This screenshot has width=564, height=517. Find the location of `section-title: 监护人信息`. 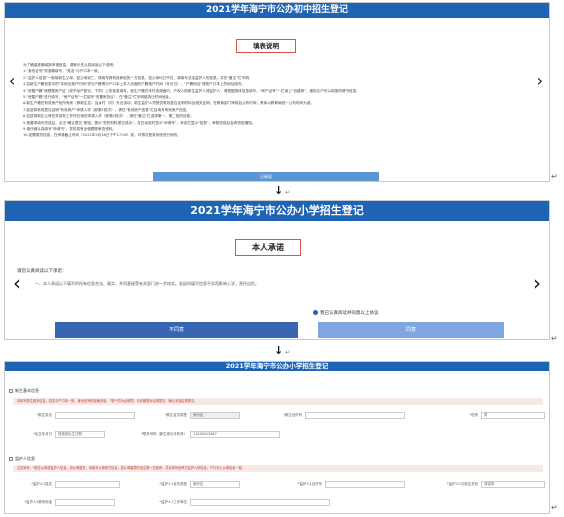

section-title: 监护人信息 is located at coordinates (25, 458).